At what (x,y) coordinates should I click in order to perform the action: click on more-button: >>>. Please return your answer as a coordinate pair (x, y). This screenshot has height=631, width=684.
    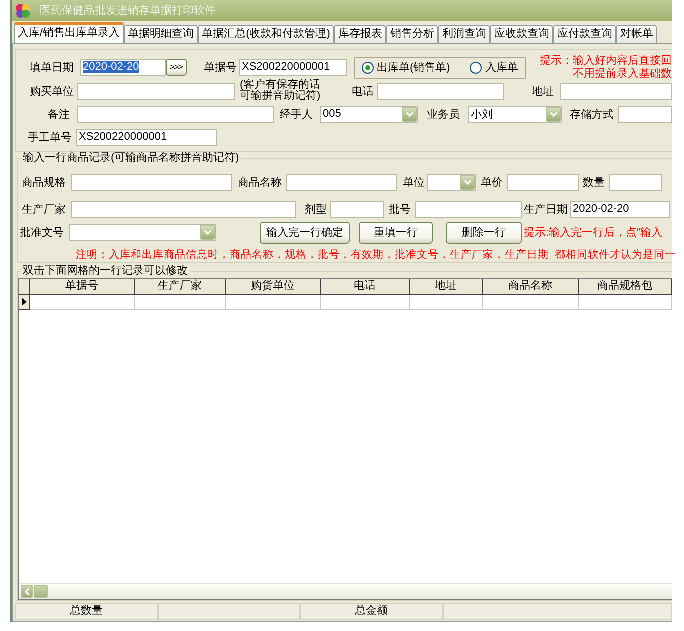
    Looking at the image, I should click on (176, 67).